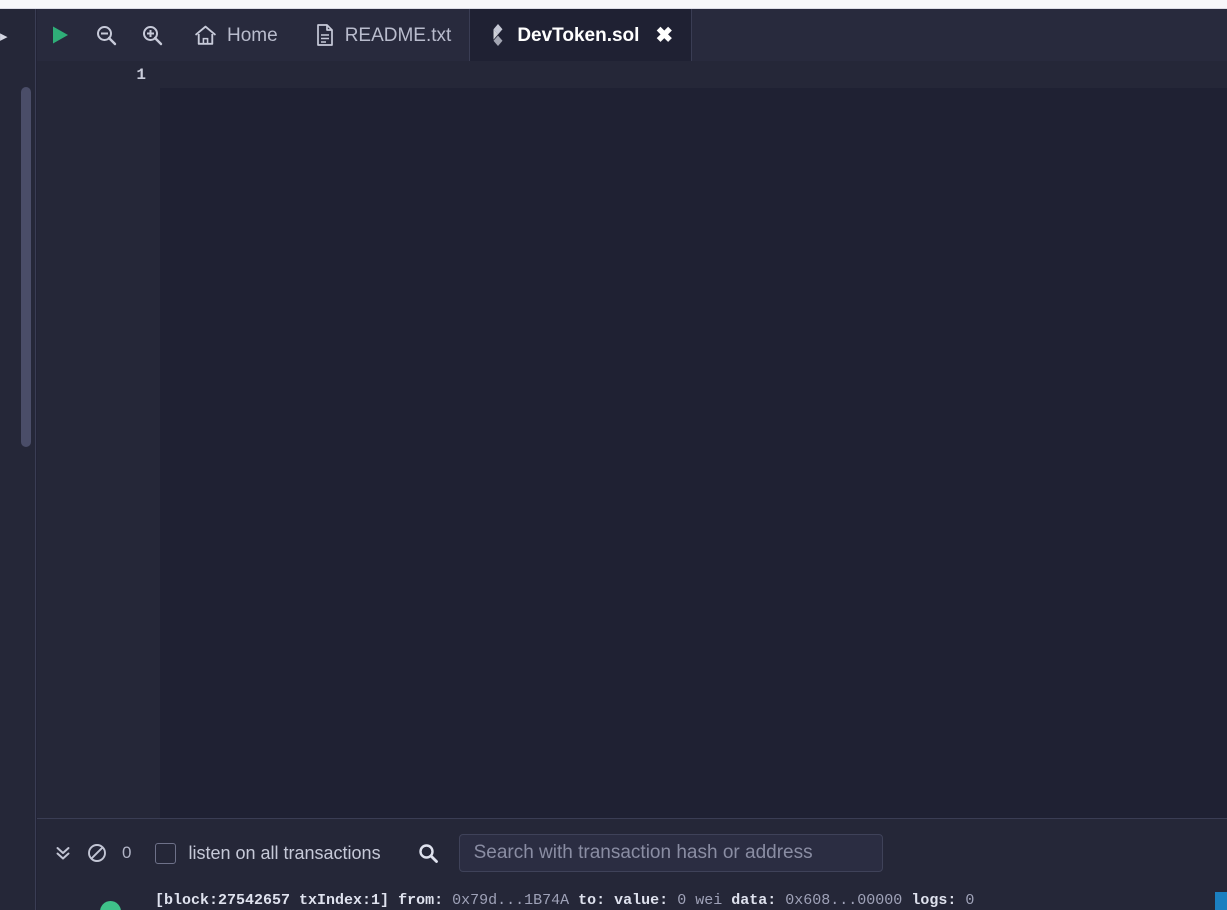  I want to click on expand-terminal-button, so click(63, 853).